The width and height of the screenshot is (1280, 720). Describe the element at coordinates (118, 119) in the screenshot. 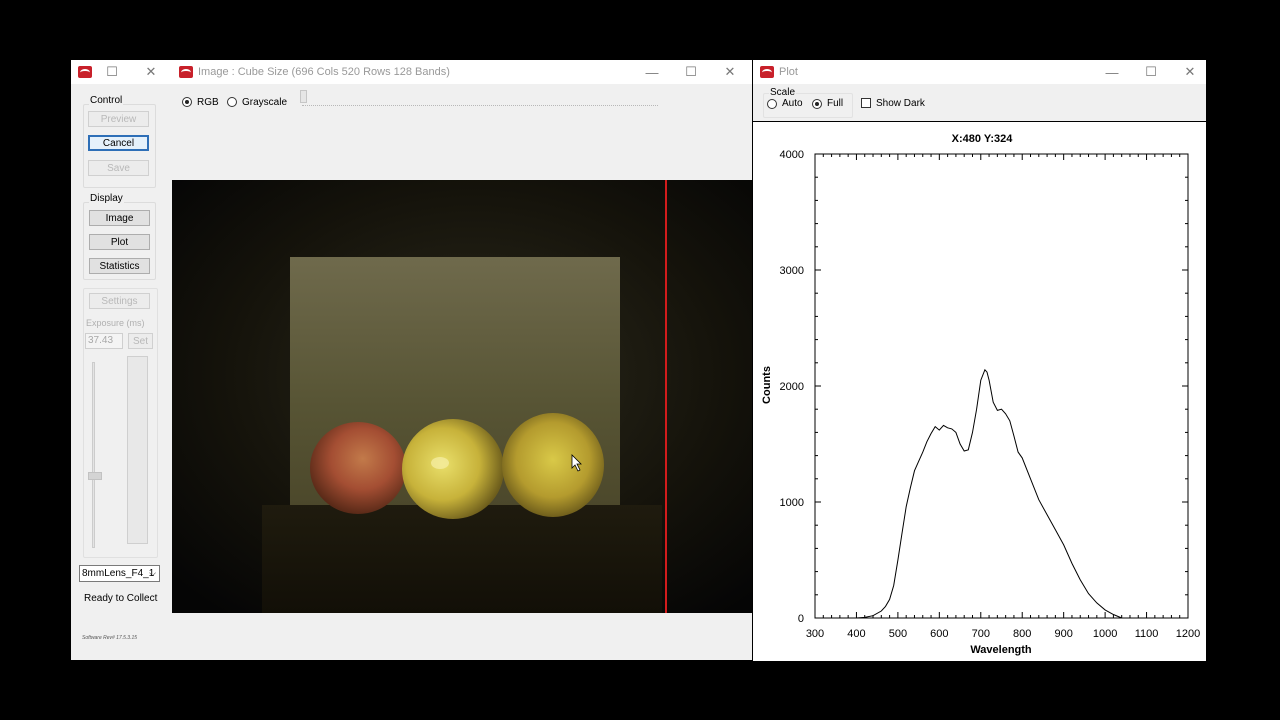

I see `preview-button: Preview` at that location.